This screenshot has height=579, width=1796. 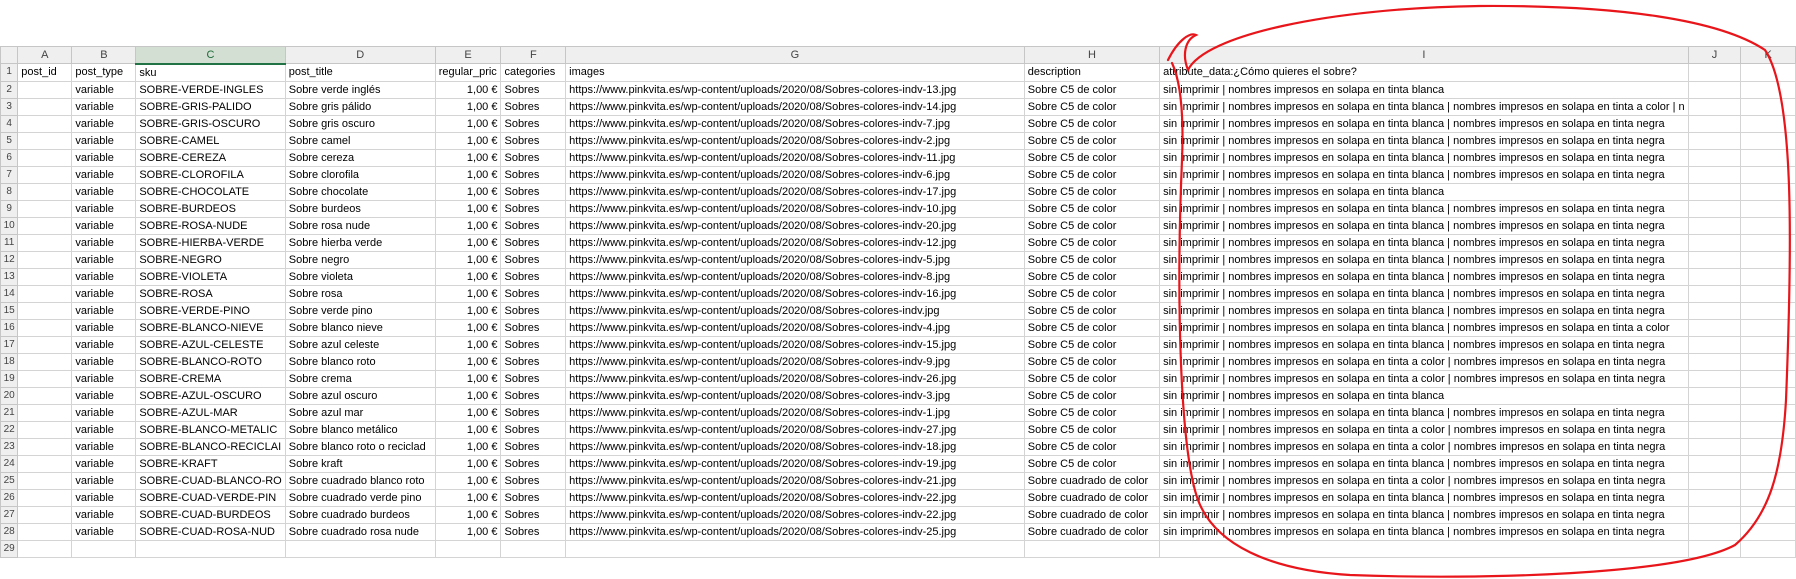 I want to click on cell-e22: 1,00 €, so click(x=468, y=429).